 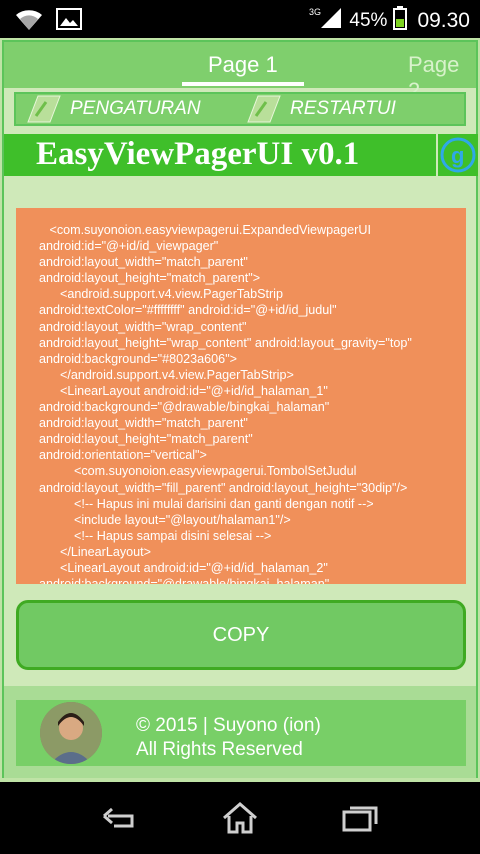 What do you see at coordinates (264, 109) in the screenshot?
I see `restart-icon` at bounding box center [264, 109].